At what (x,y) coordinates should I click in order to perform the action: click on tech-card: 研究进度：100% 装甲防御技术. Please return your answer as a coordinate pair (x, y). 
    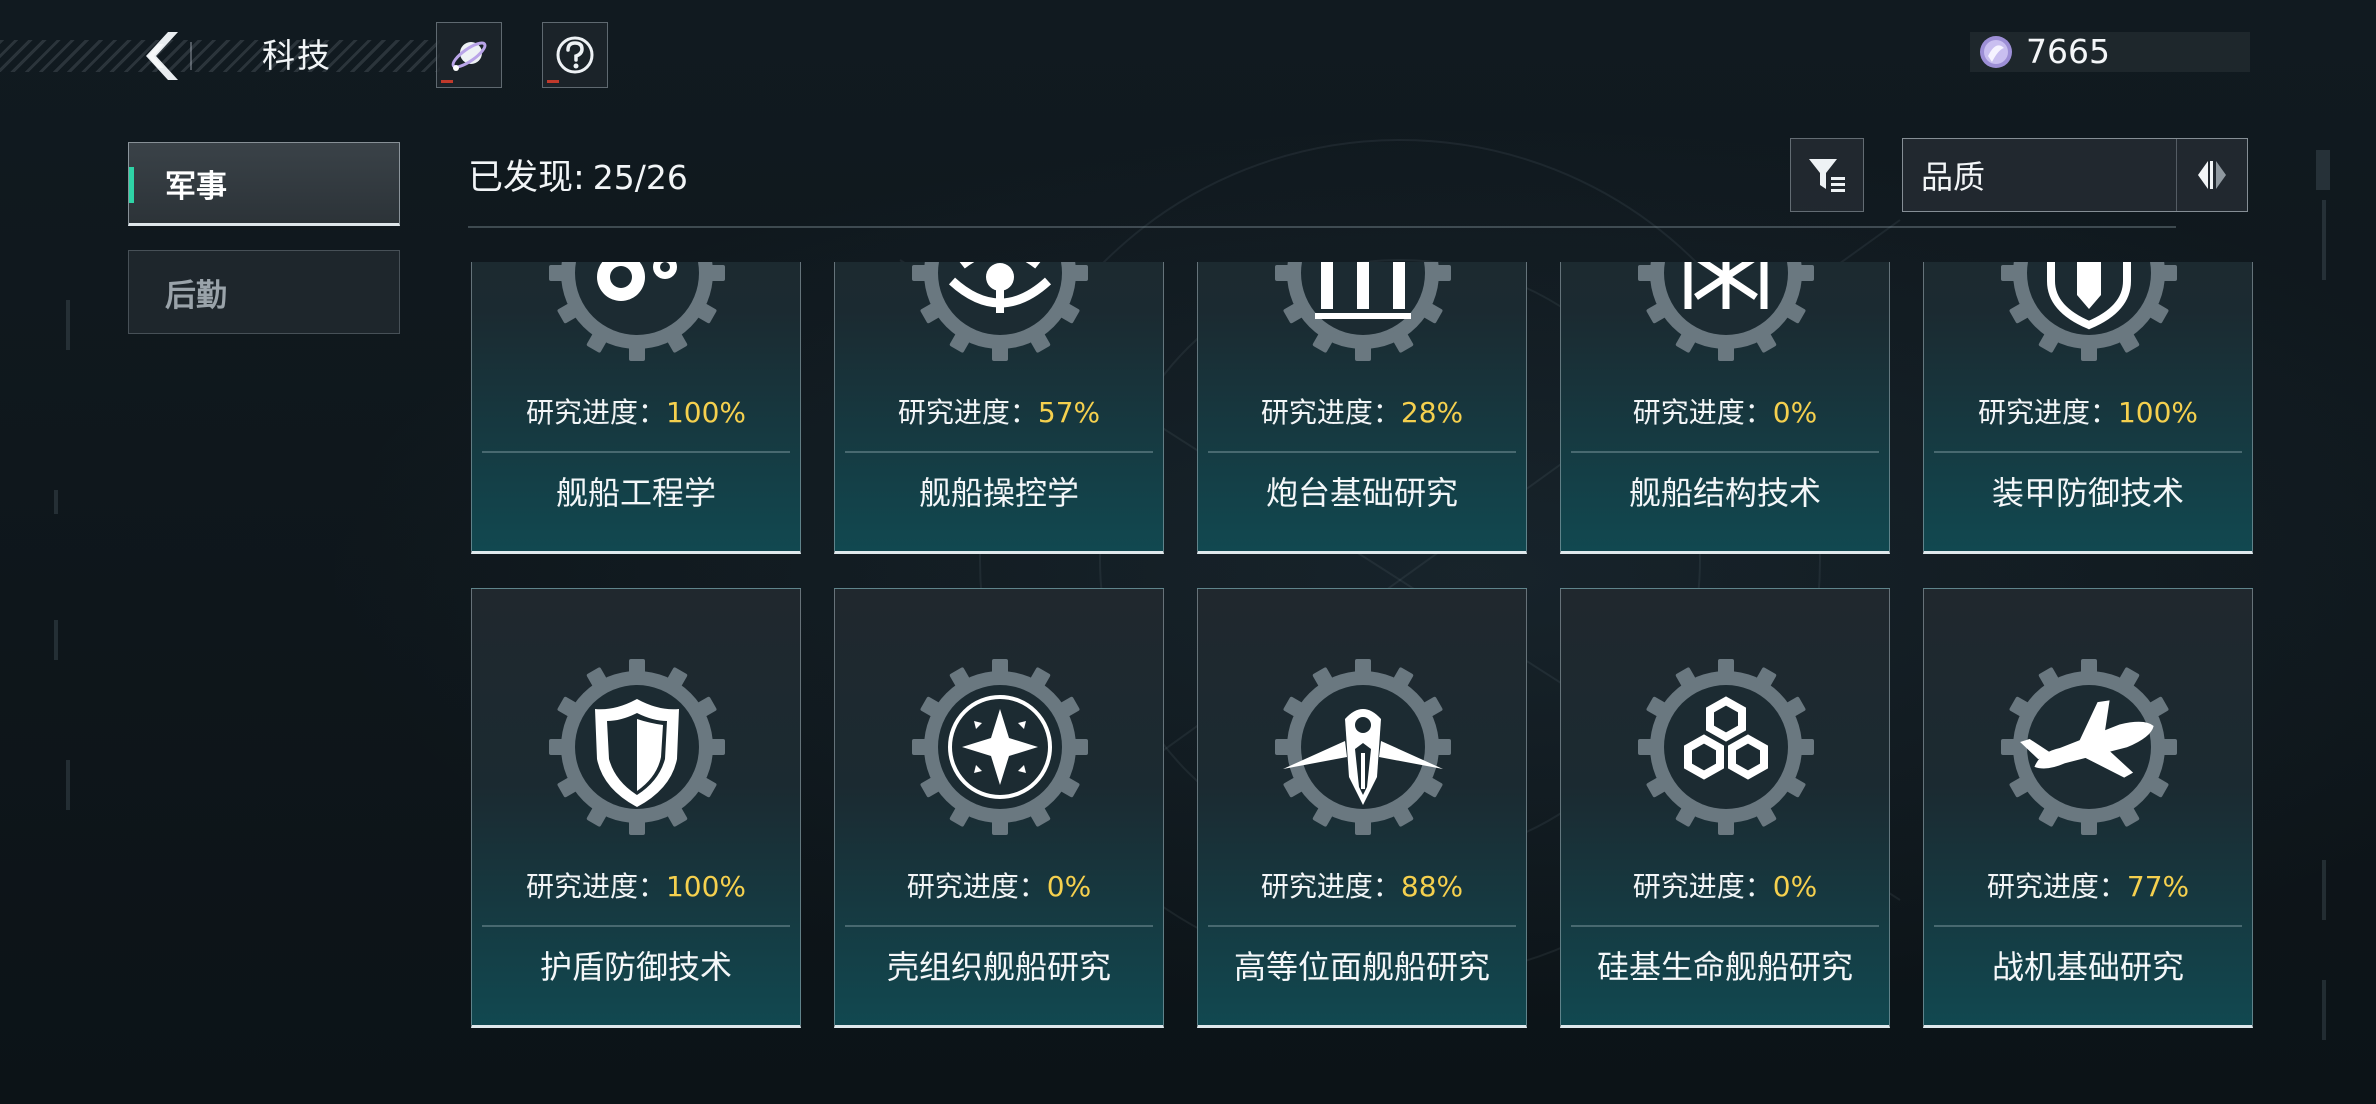
    Looking at the image, I should click on (2088, 408).